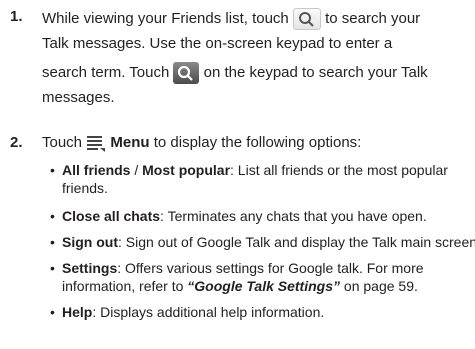 The width and height of the screenshot is (475, 349). Describe the element at coordinates (111, 216) in the screenshot. I see `term: Close all chats` at that location.